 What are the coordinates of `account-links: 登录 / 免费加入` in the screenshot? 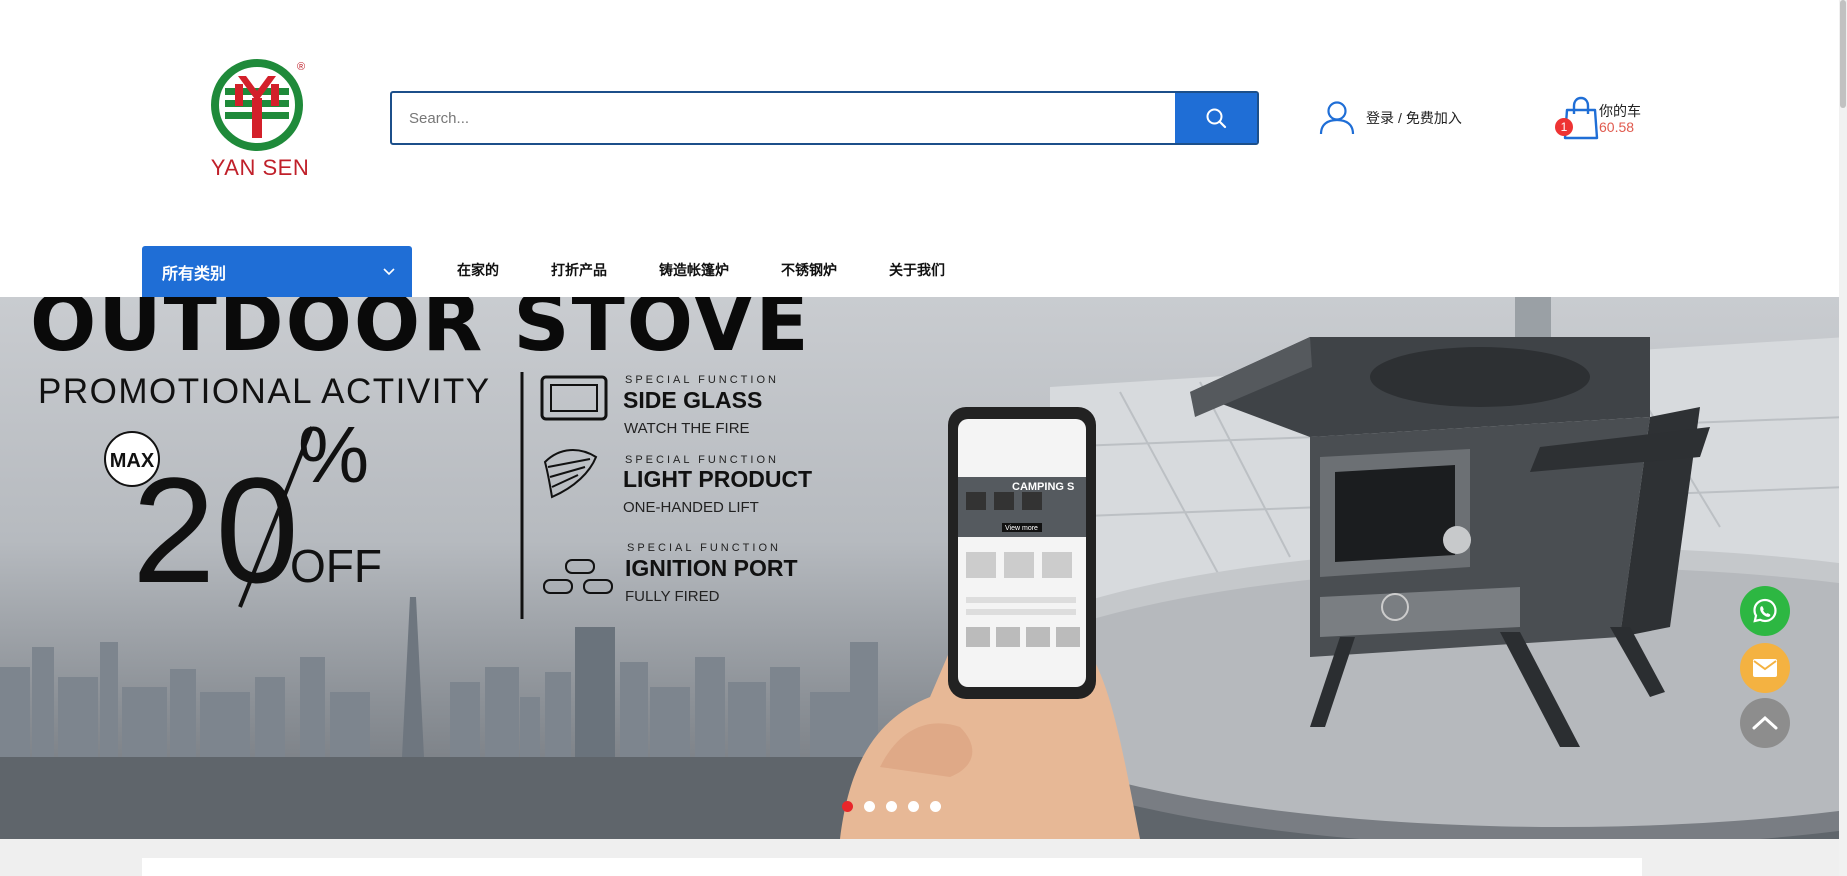 It's located at (1390, 118).